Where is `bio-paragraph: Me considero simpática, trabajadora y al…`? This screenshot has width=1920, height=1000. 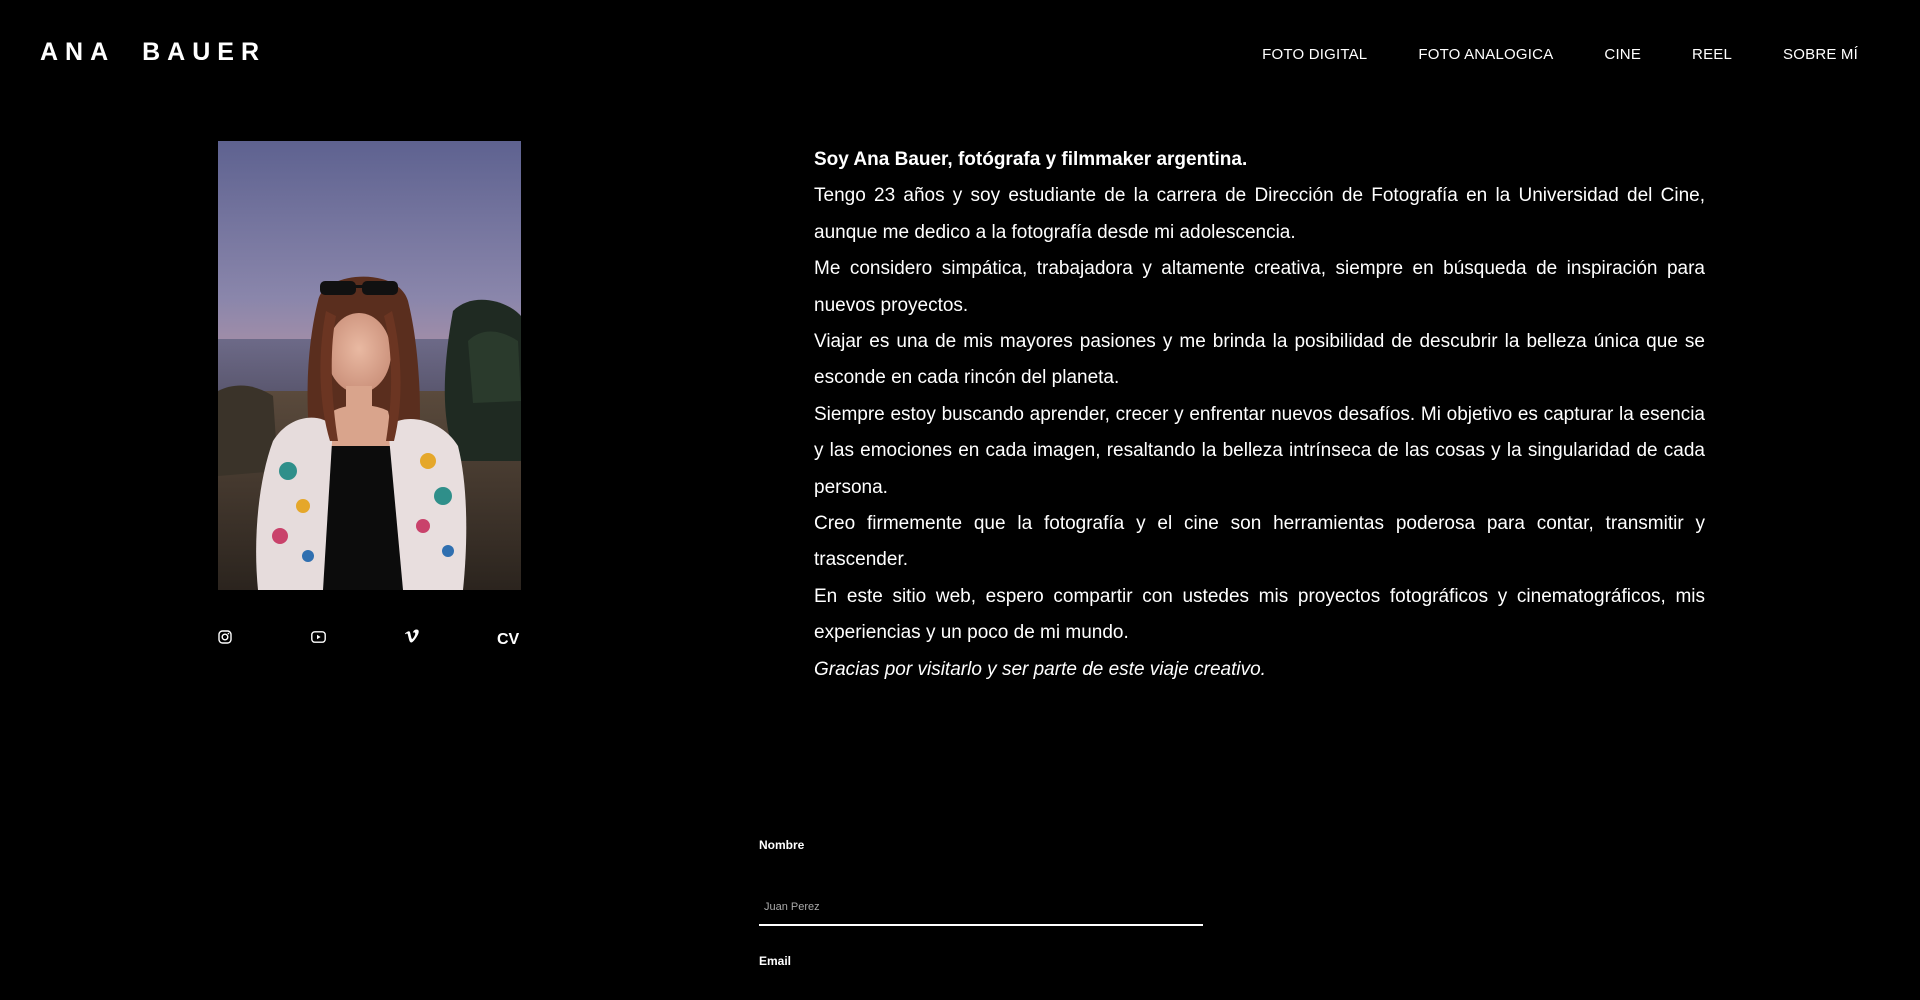
bio-paragraph: Me considero simpática, trabajadora y al… is located at coordinates (1259, 287).